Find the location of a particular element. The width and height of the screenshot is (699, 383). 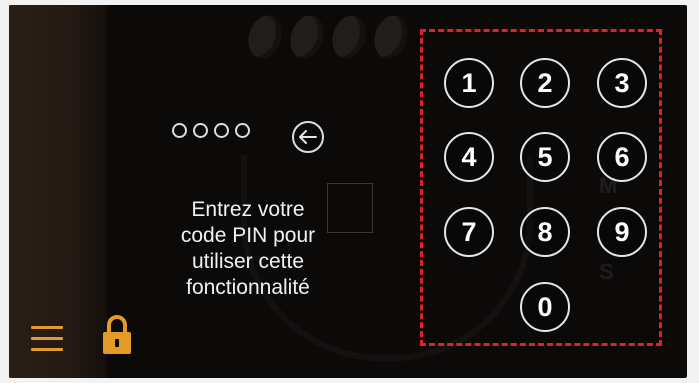

key-7: 7 is located at coordinates (469, 232).